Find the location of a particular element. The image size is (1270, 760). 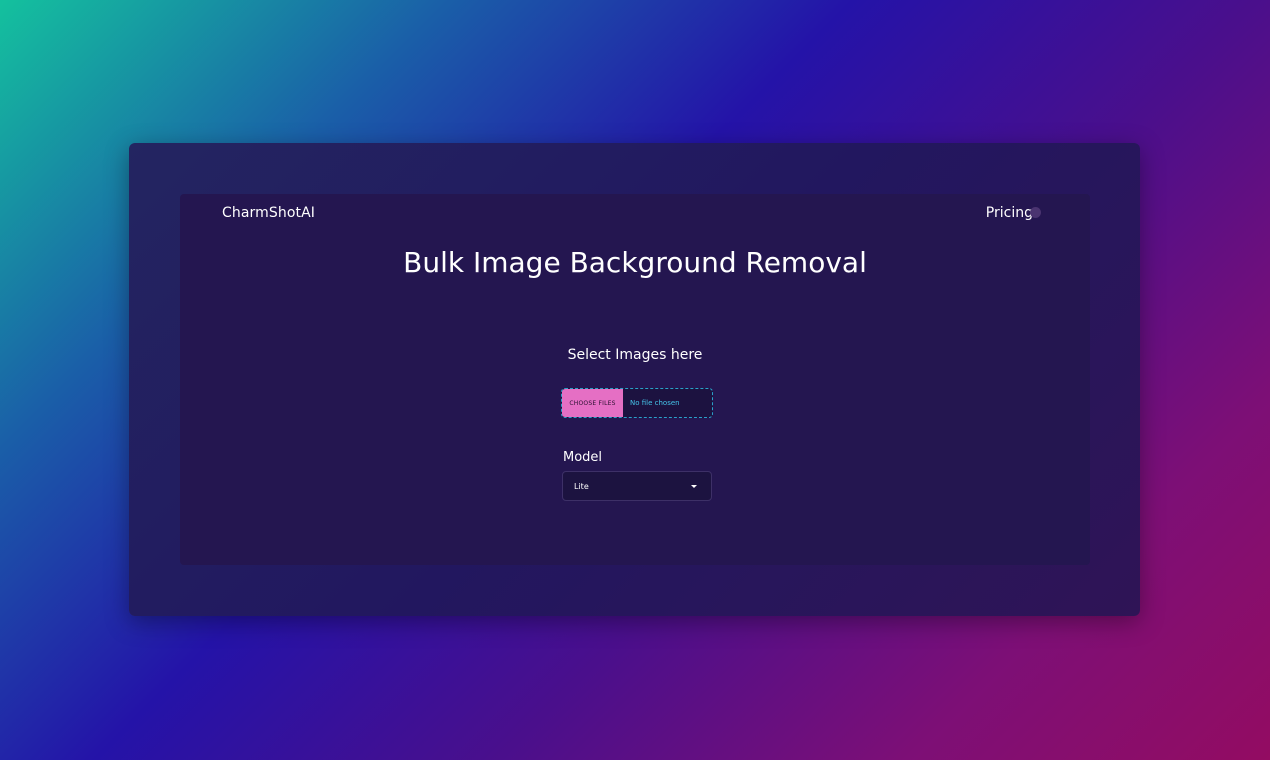

model-select: Lite is located at coordinates (637, 486).